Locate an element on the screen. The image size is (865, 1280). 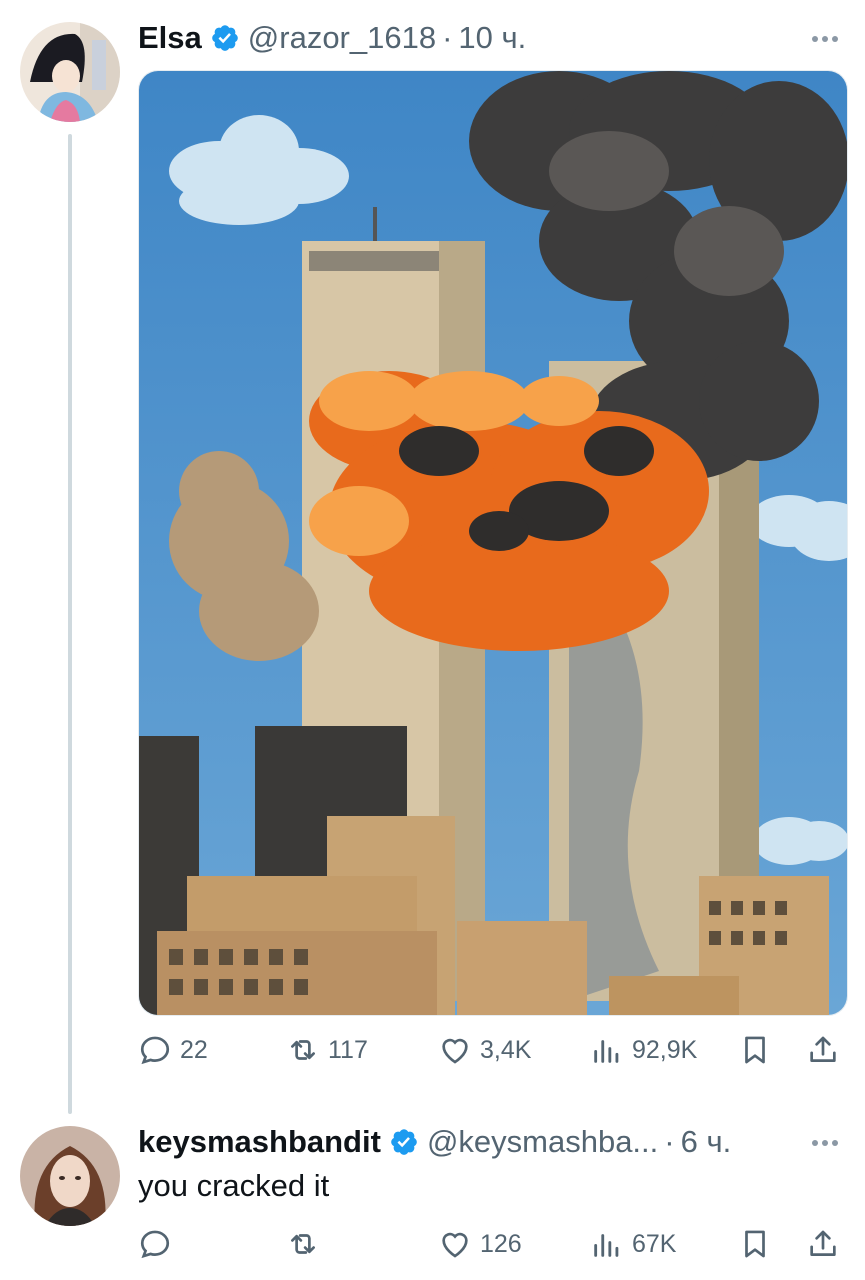
tweet-header: keysmashbandit @keysmashba... · 6 ч. is located at coordinates (434, 1142).